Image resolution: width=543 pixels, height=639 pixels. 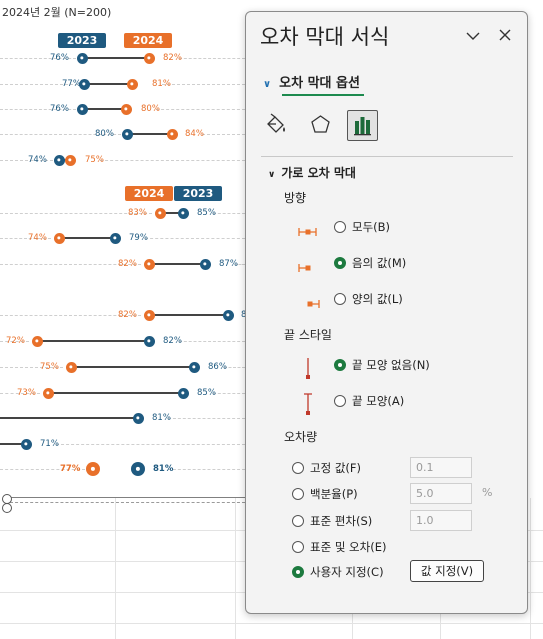 What do you see at coordinates (338, 572) in the screenshot?
I see `amount-custom-radio: 사용자 지정(C)` at bounding box center [338, 572].